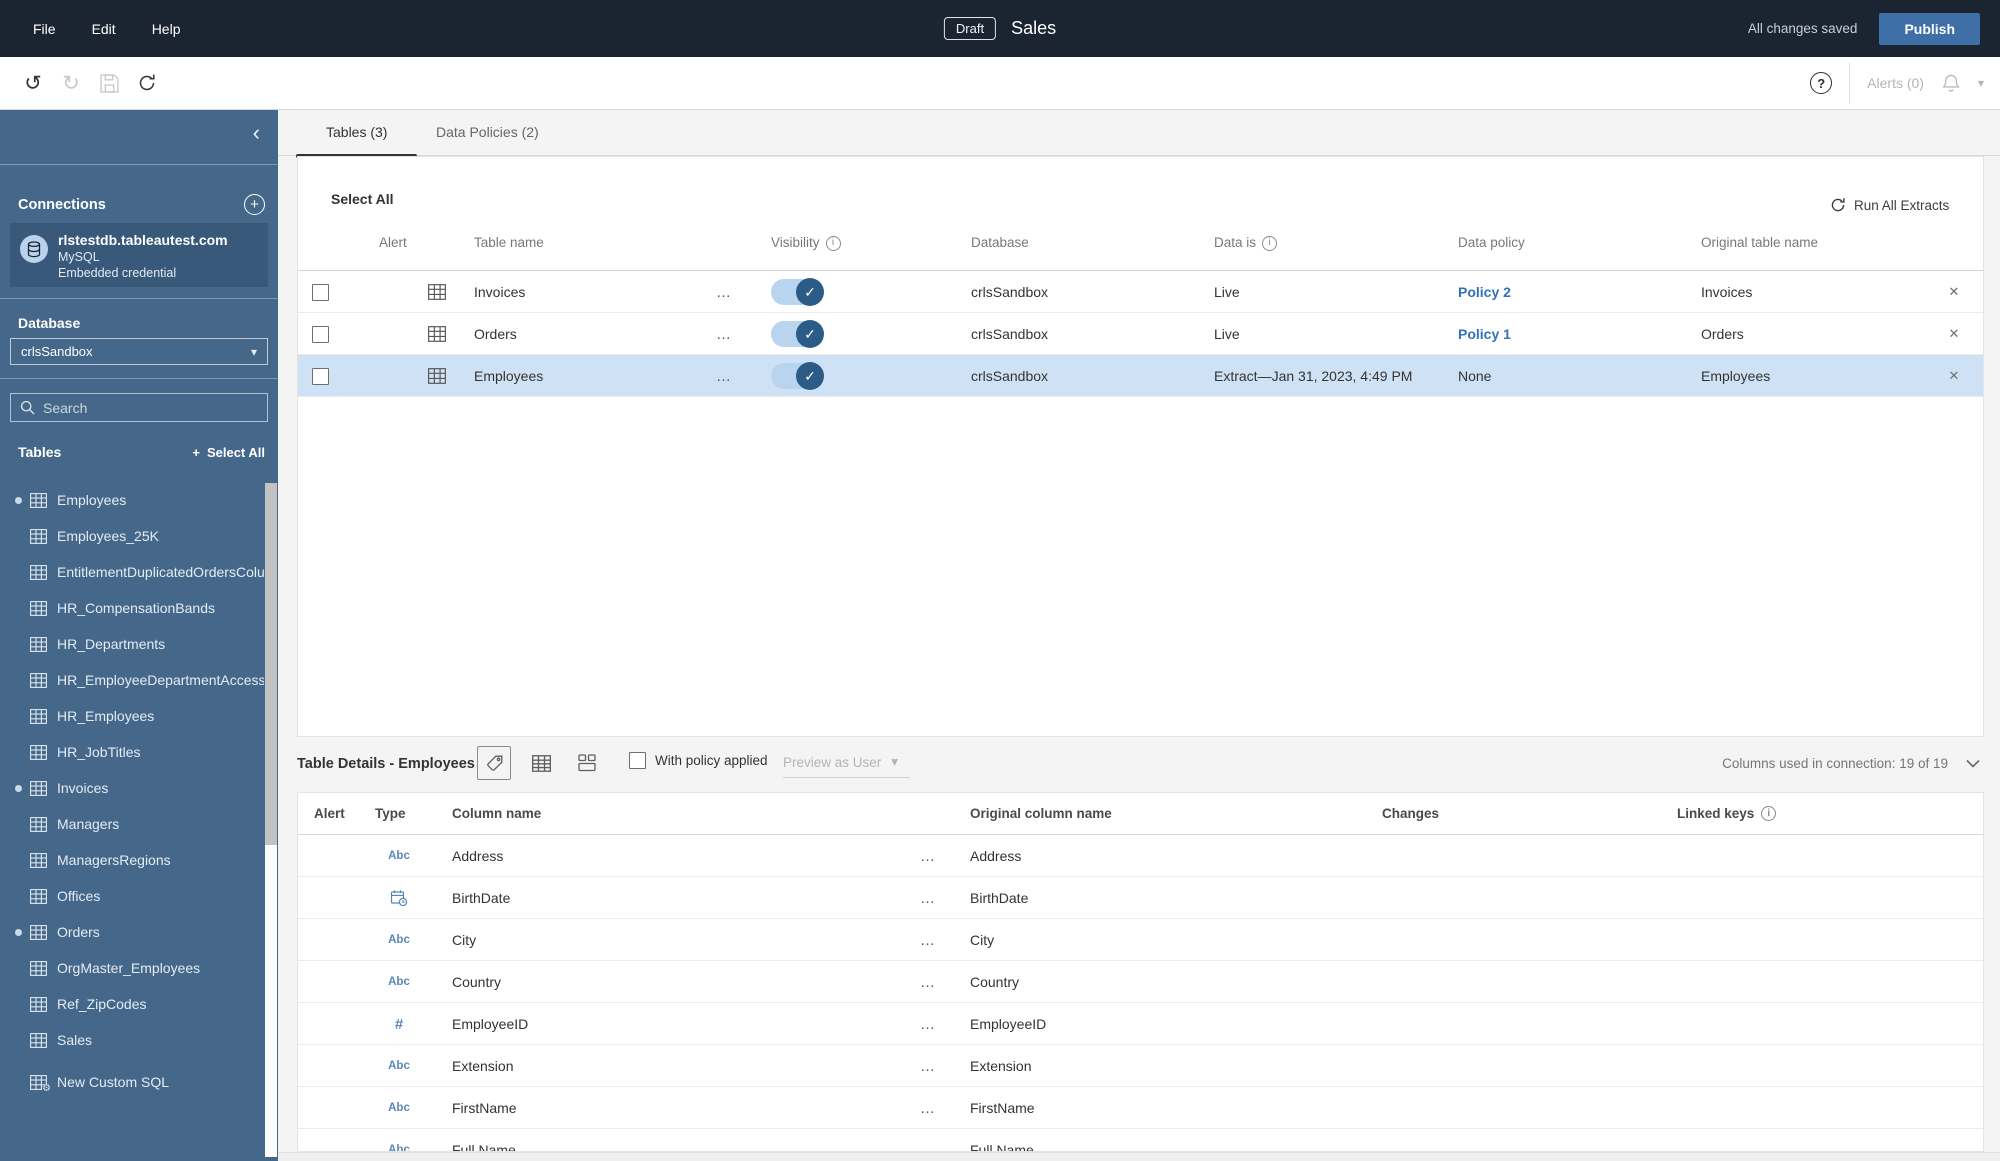 The width and height of the screenshot is (2000, 1161). What do you see at coordinates (846, 762) in the screenshot?
I see `preview-as-user-dropdown: Preview as User ▾` at bounding box center [846, 762].